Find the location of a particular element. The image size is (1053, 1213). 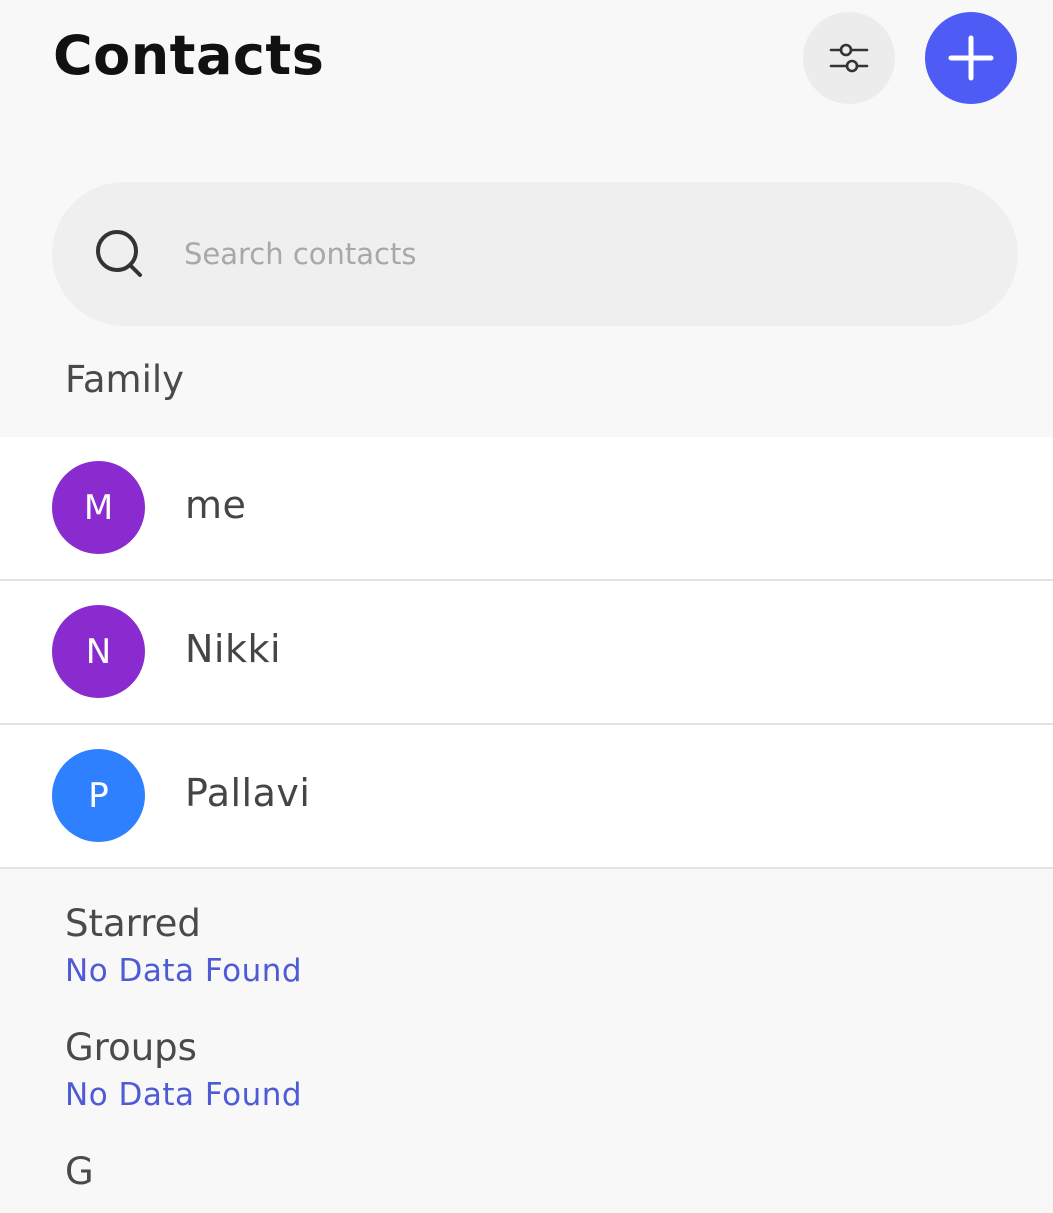

search-input is located at coordinates (574, 254).